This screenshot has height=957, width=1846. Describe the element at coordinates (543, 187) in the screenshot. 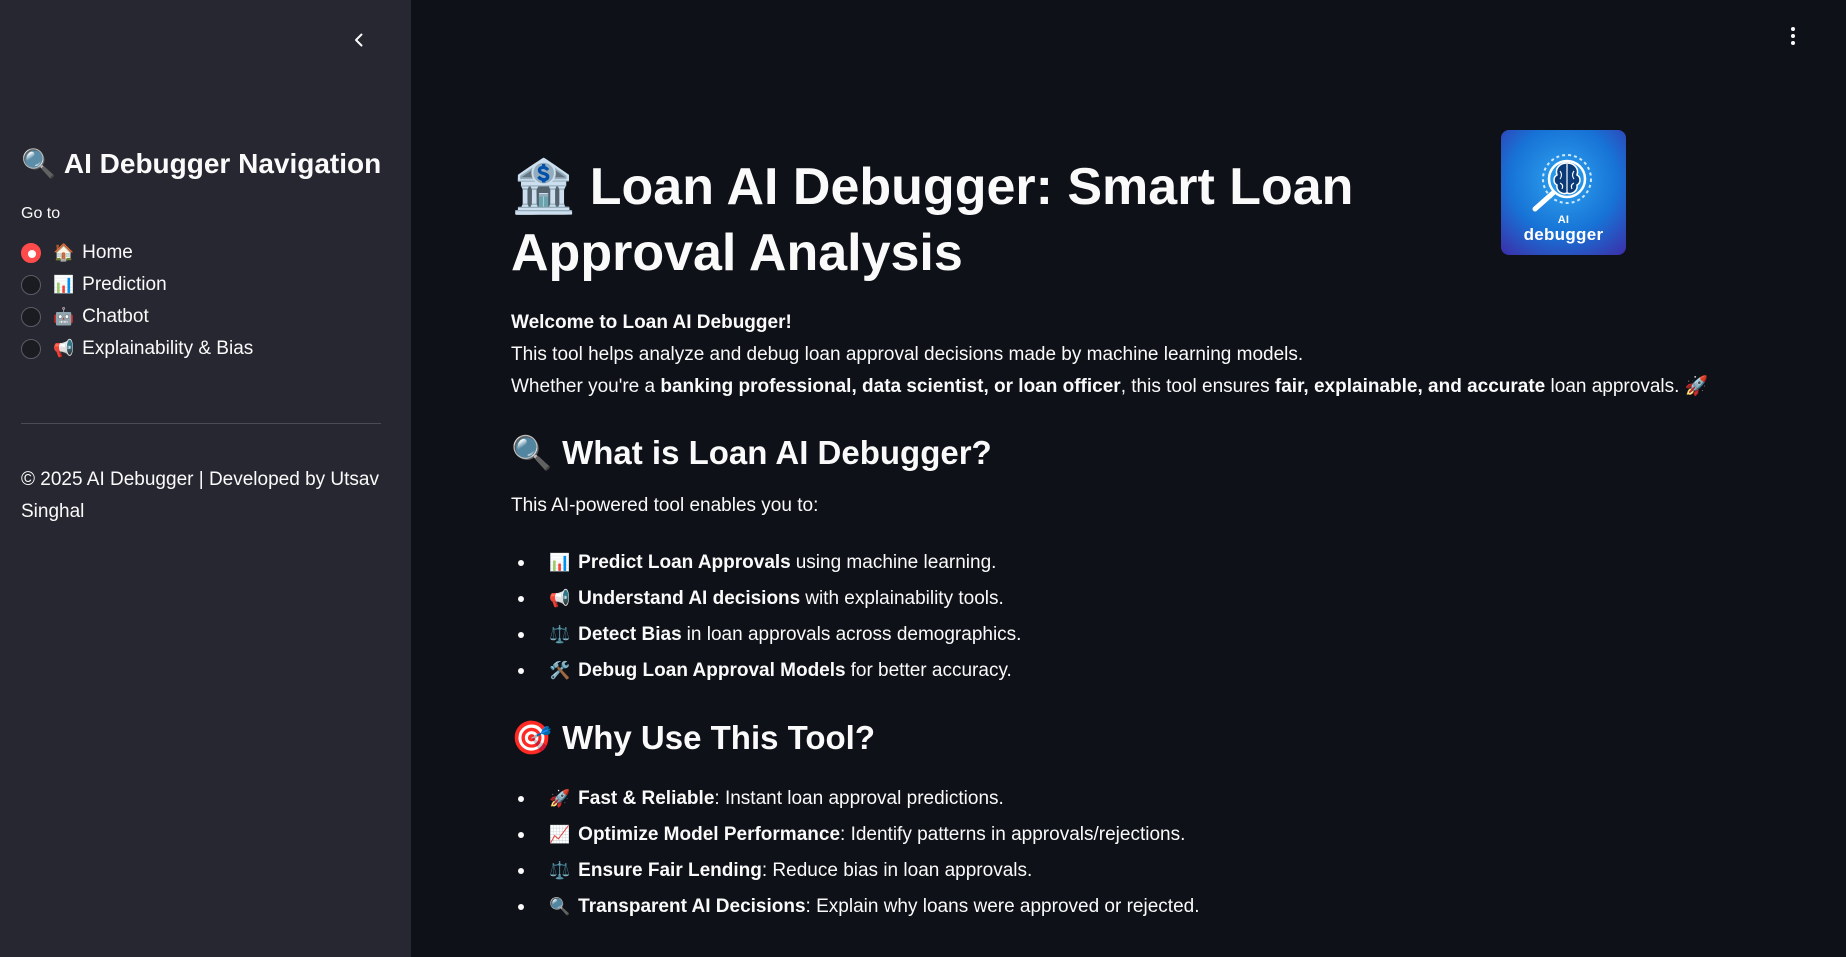

I see `bank-icon: 🏦` at that location.